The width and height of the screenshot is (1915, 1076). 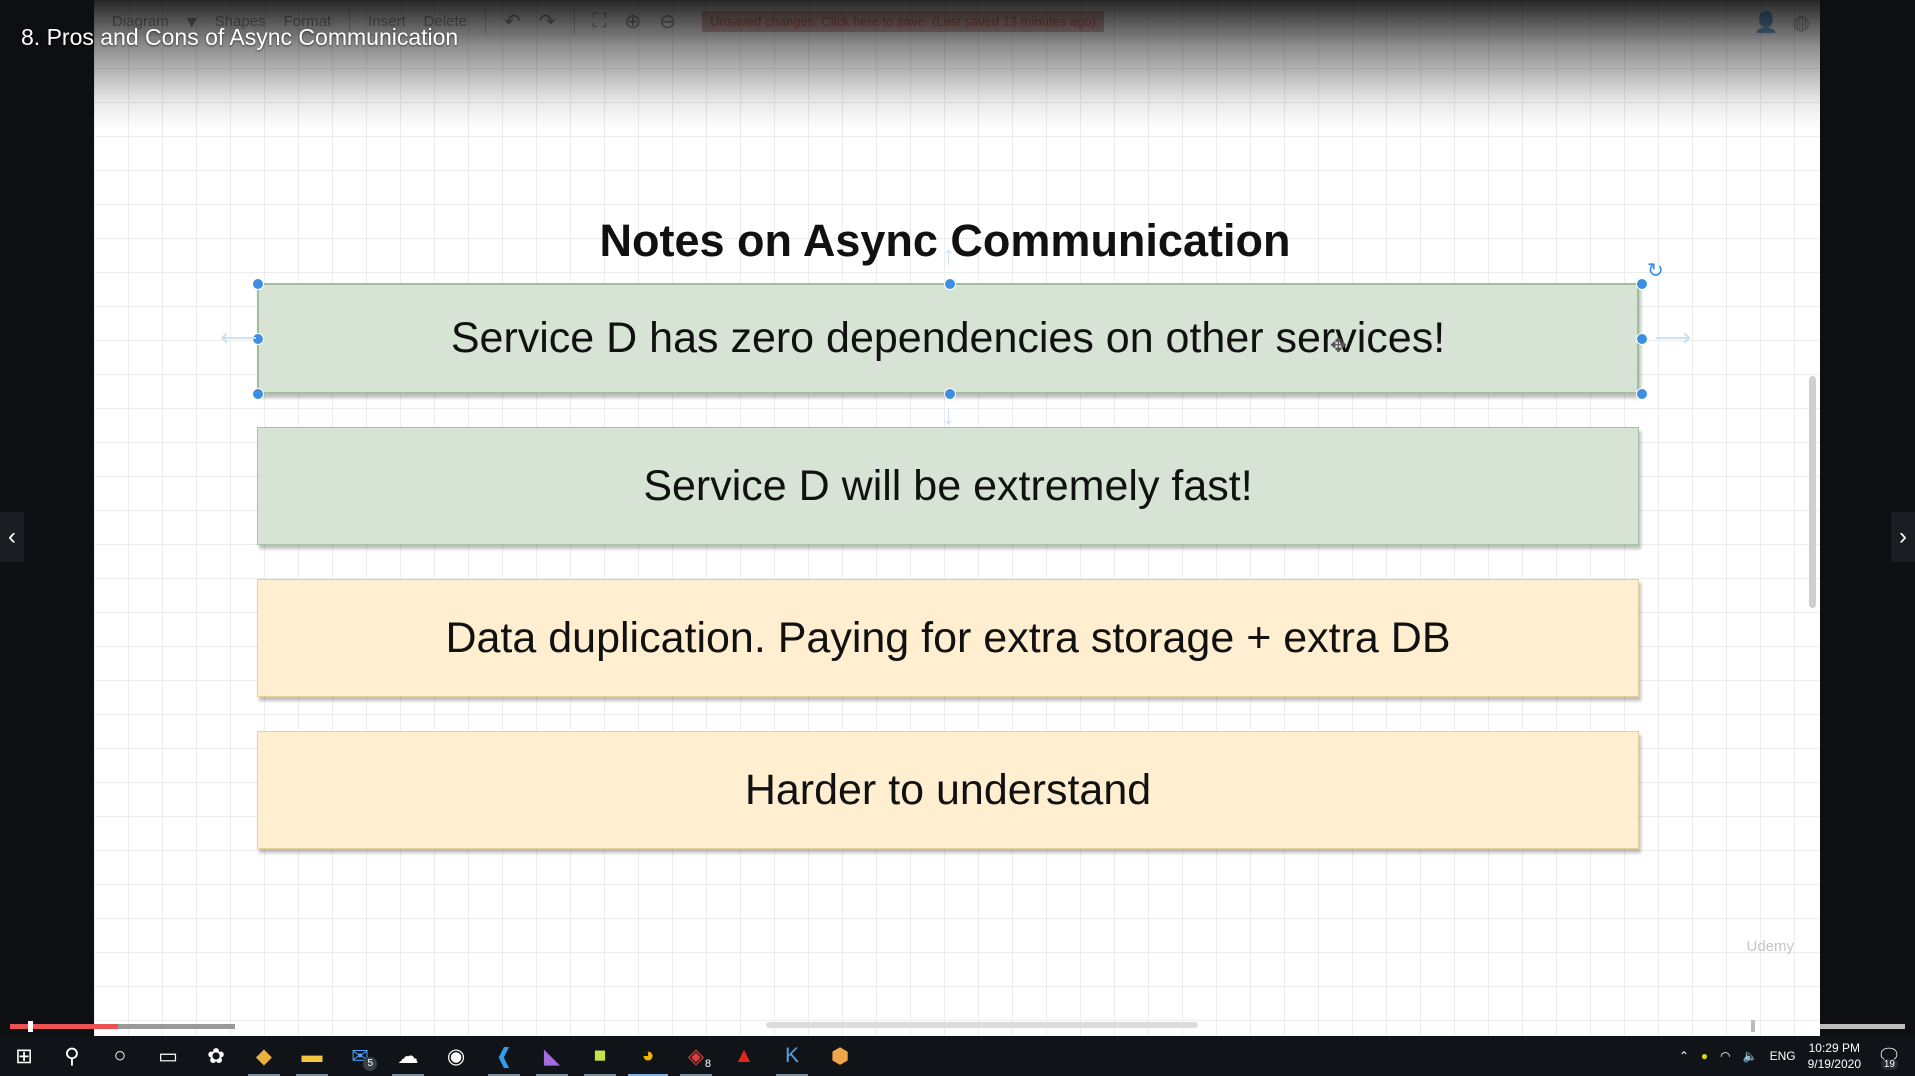 I want to click on cortana-button: ○, so click(x=120, y=1056).